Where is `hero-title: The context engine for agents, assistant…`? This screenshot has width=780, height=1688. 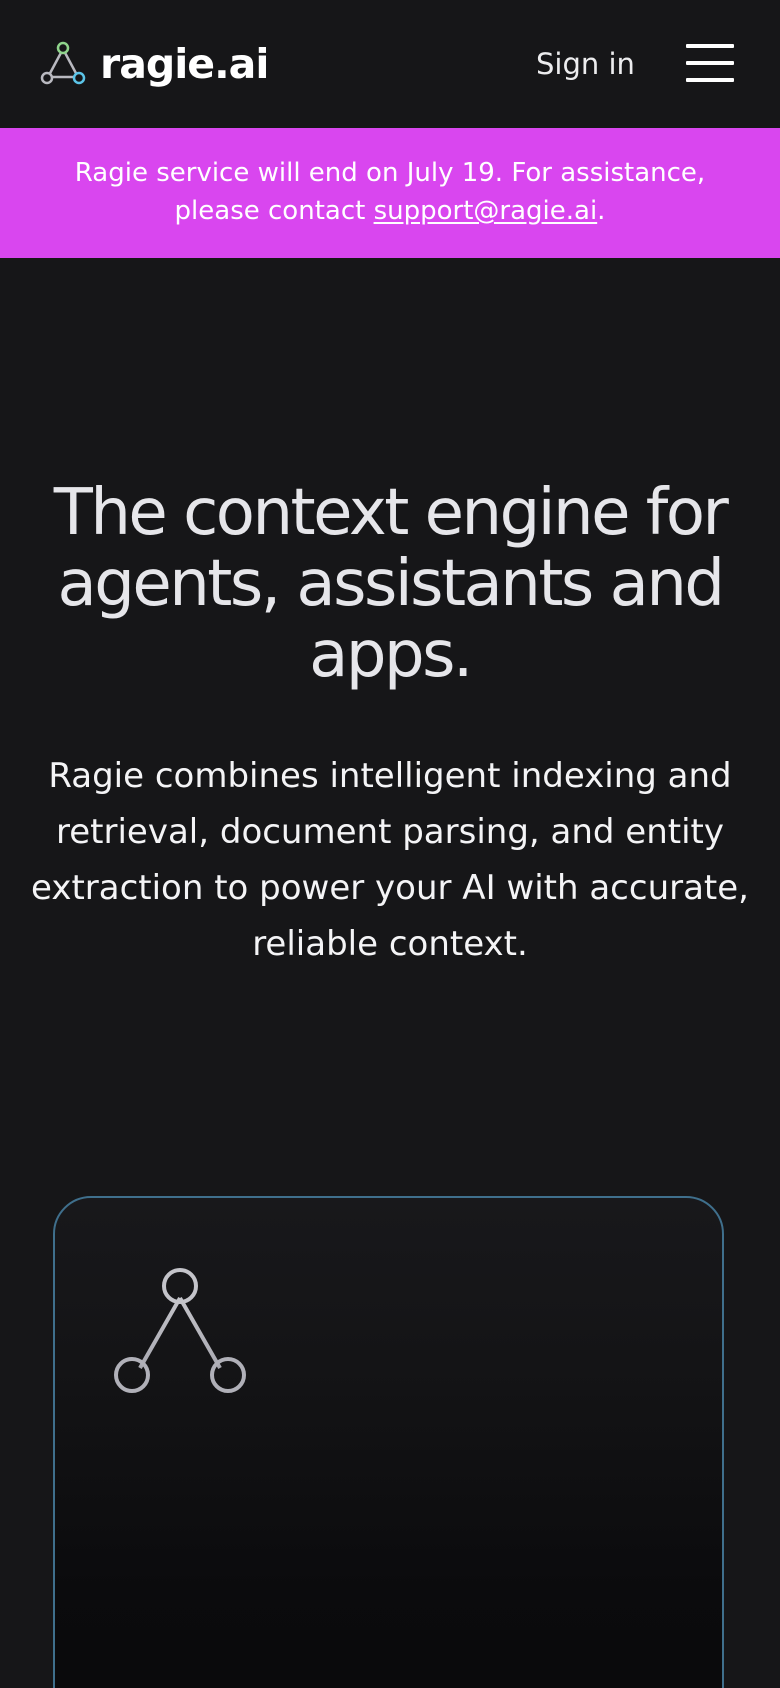
hero-title: The context engine for agents, assistant… is located at coordinates (391, 584).